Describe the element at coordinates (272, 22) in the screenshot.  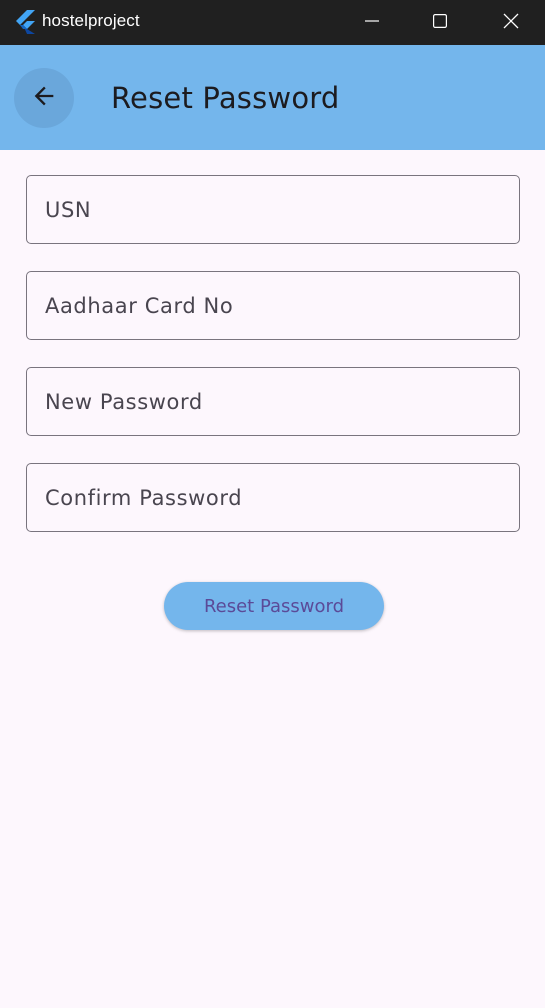
I see `window-titlebar: hostelproject` at that location.